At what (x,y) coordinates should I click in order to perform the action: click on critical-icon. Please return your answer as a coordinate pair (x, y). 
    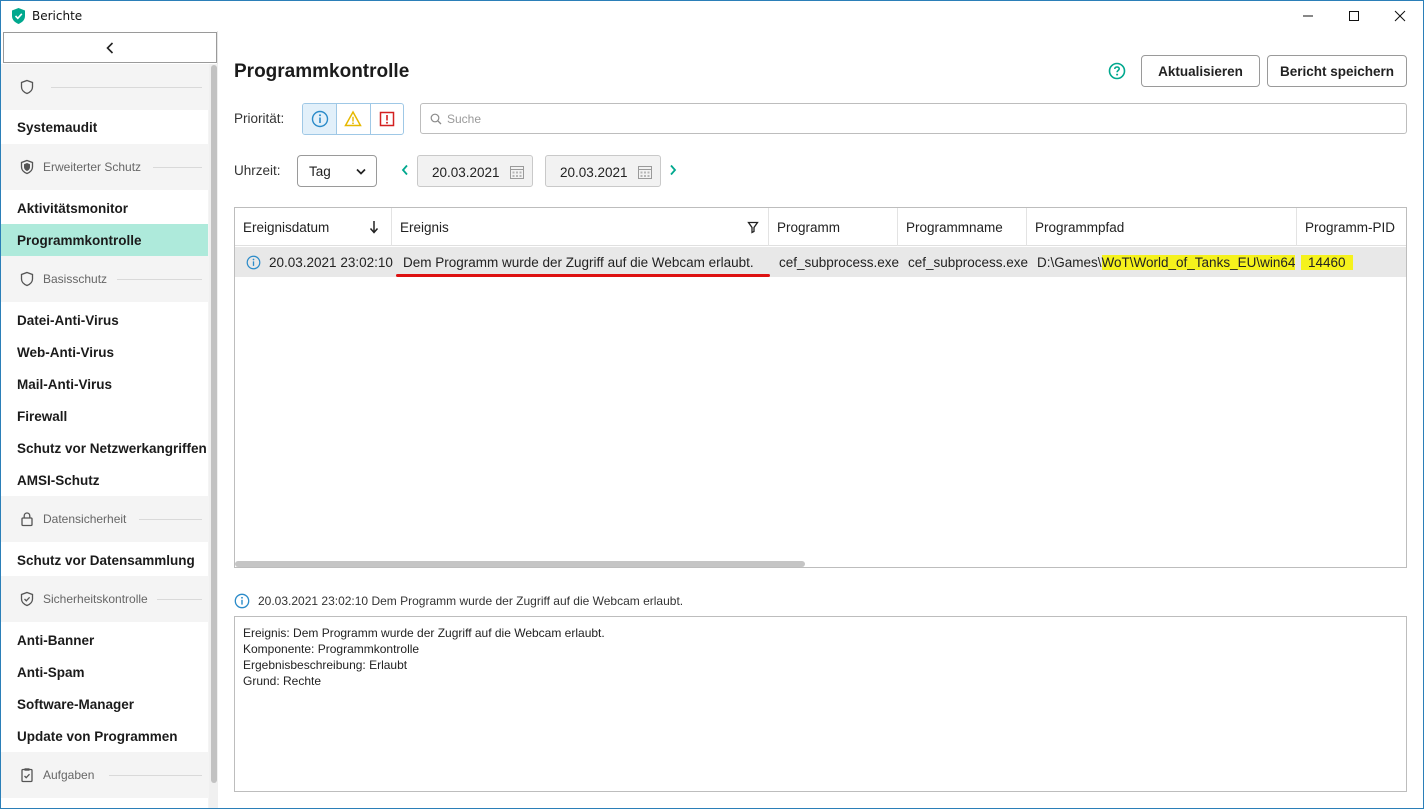
    Looking at the image, I should click on (387, 119).